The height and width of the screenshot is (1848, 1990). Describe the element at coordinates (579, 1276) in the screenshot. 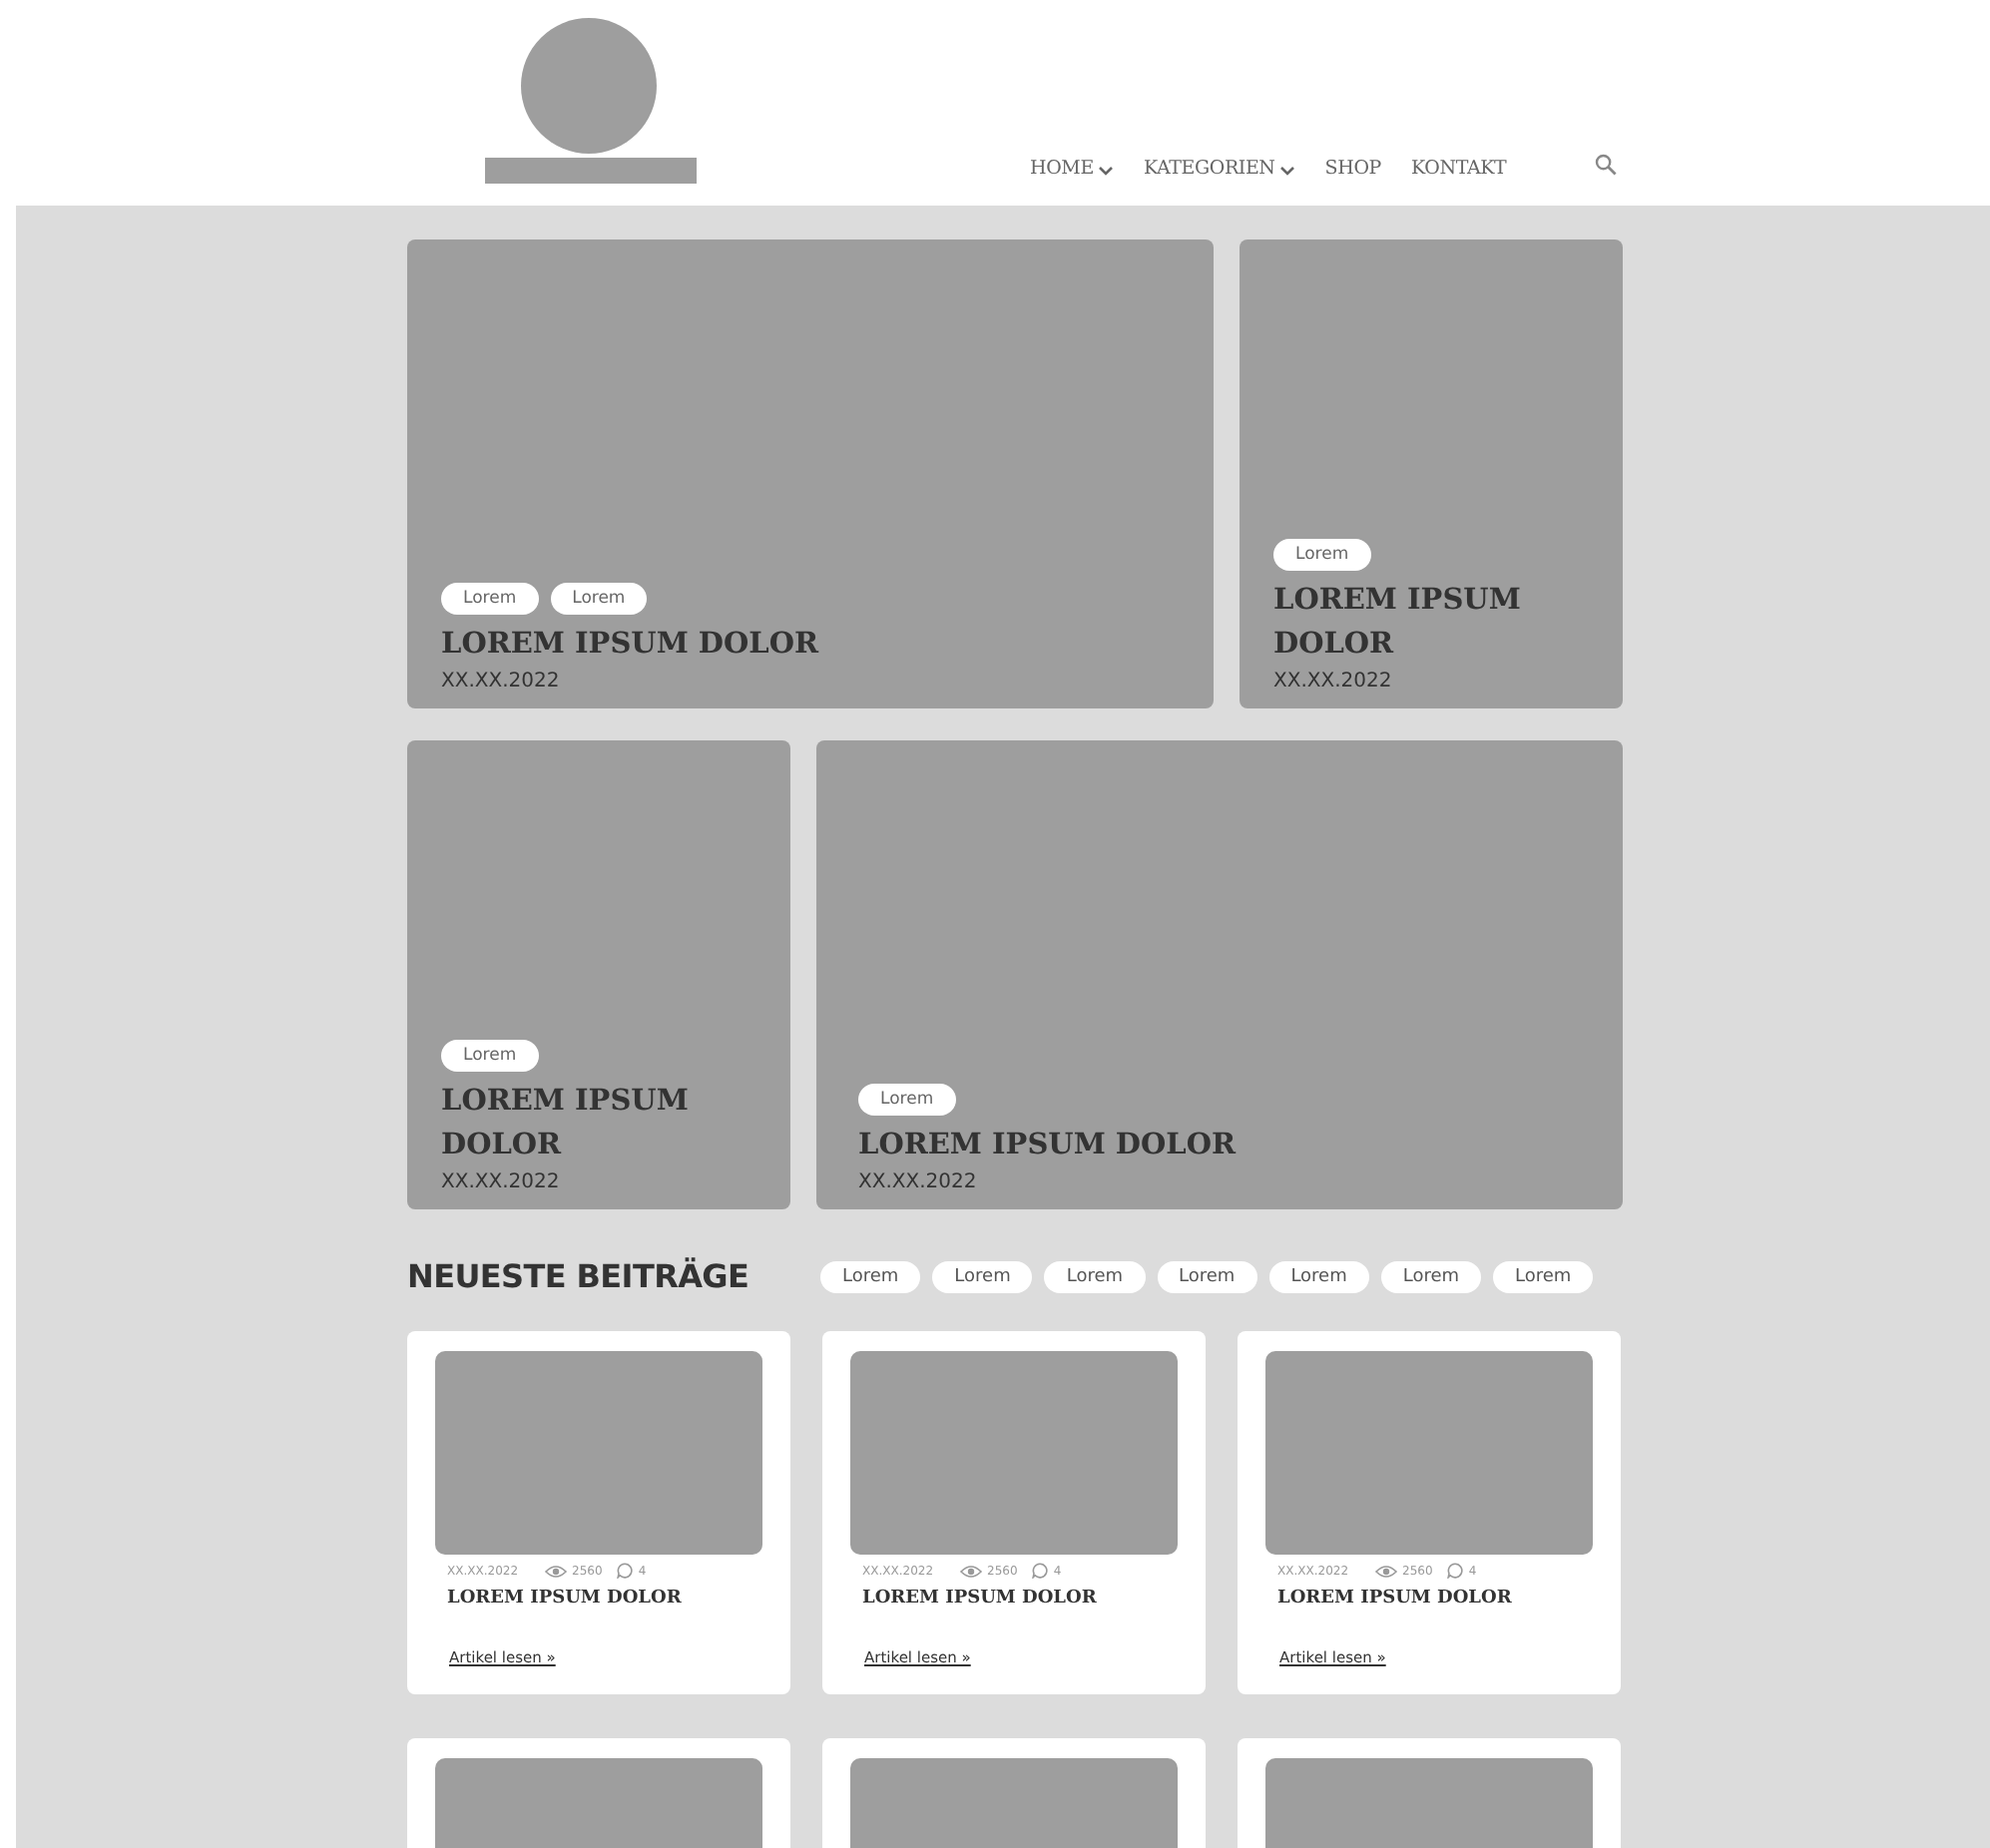

I see `section-heading: NEUESTE BEITRÄGE` at that location.